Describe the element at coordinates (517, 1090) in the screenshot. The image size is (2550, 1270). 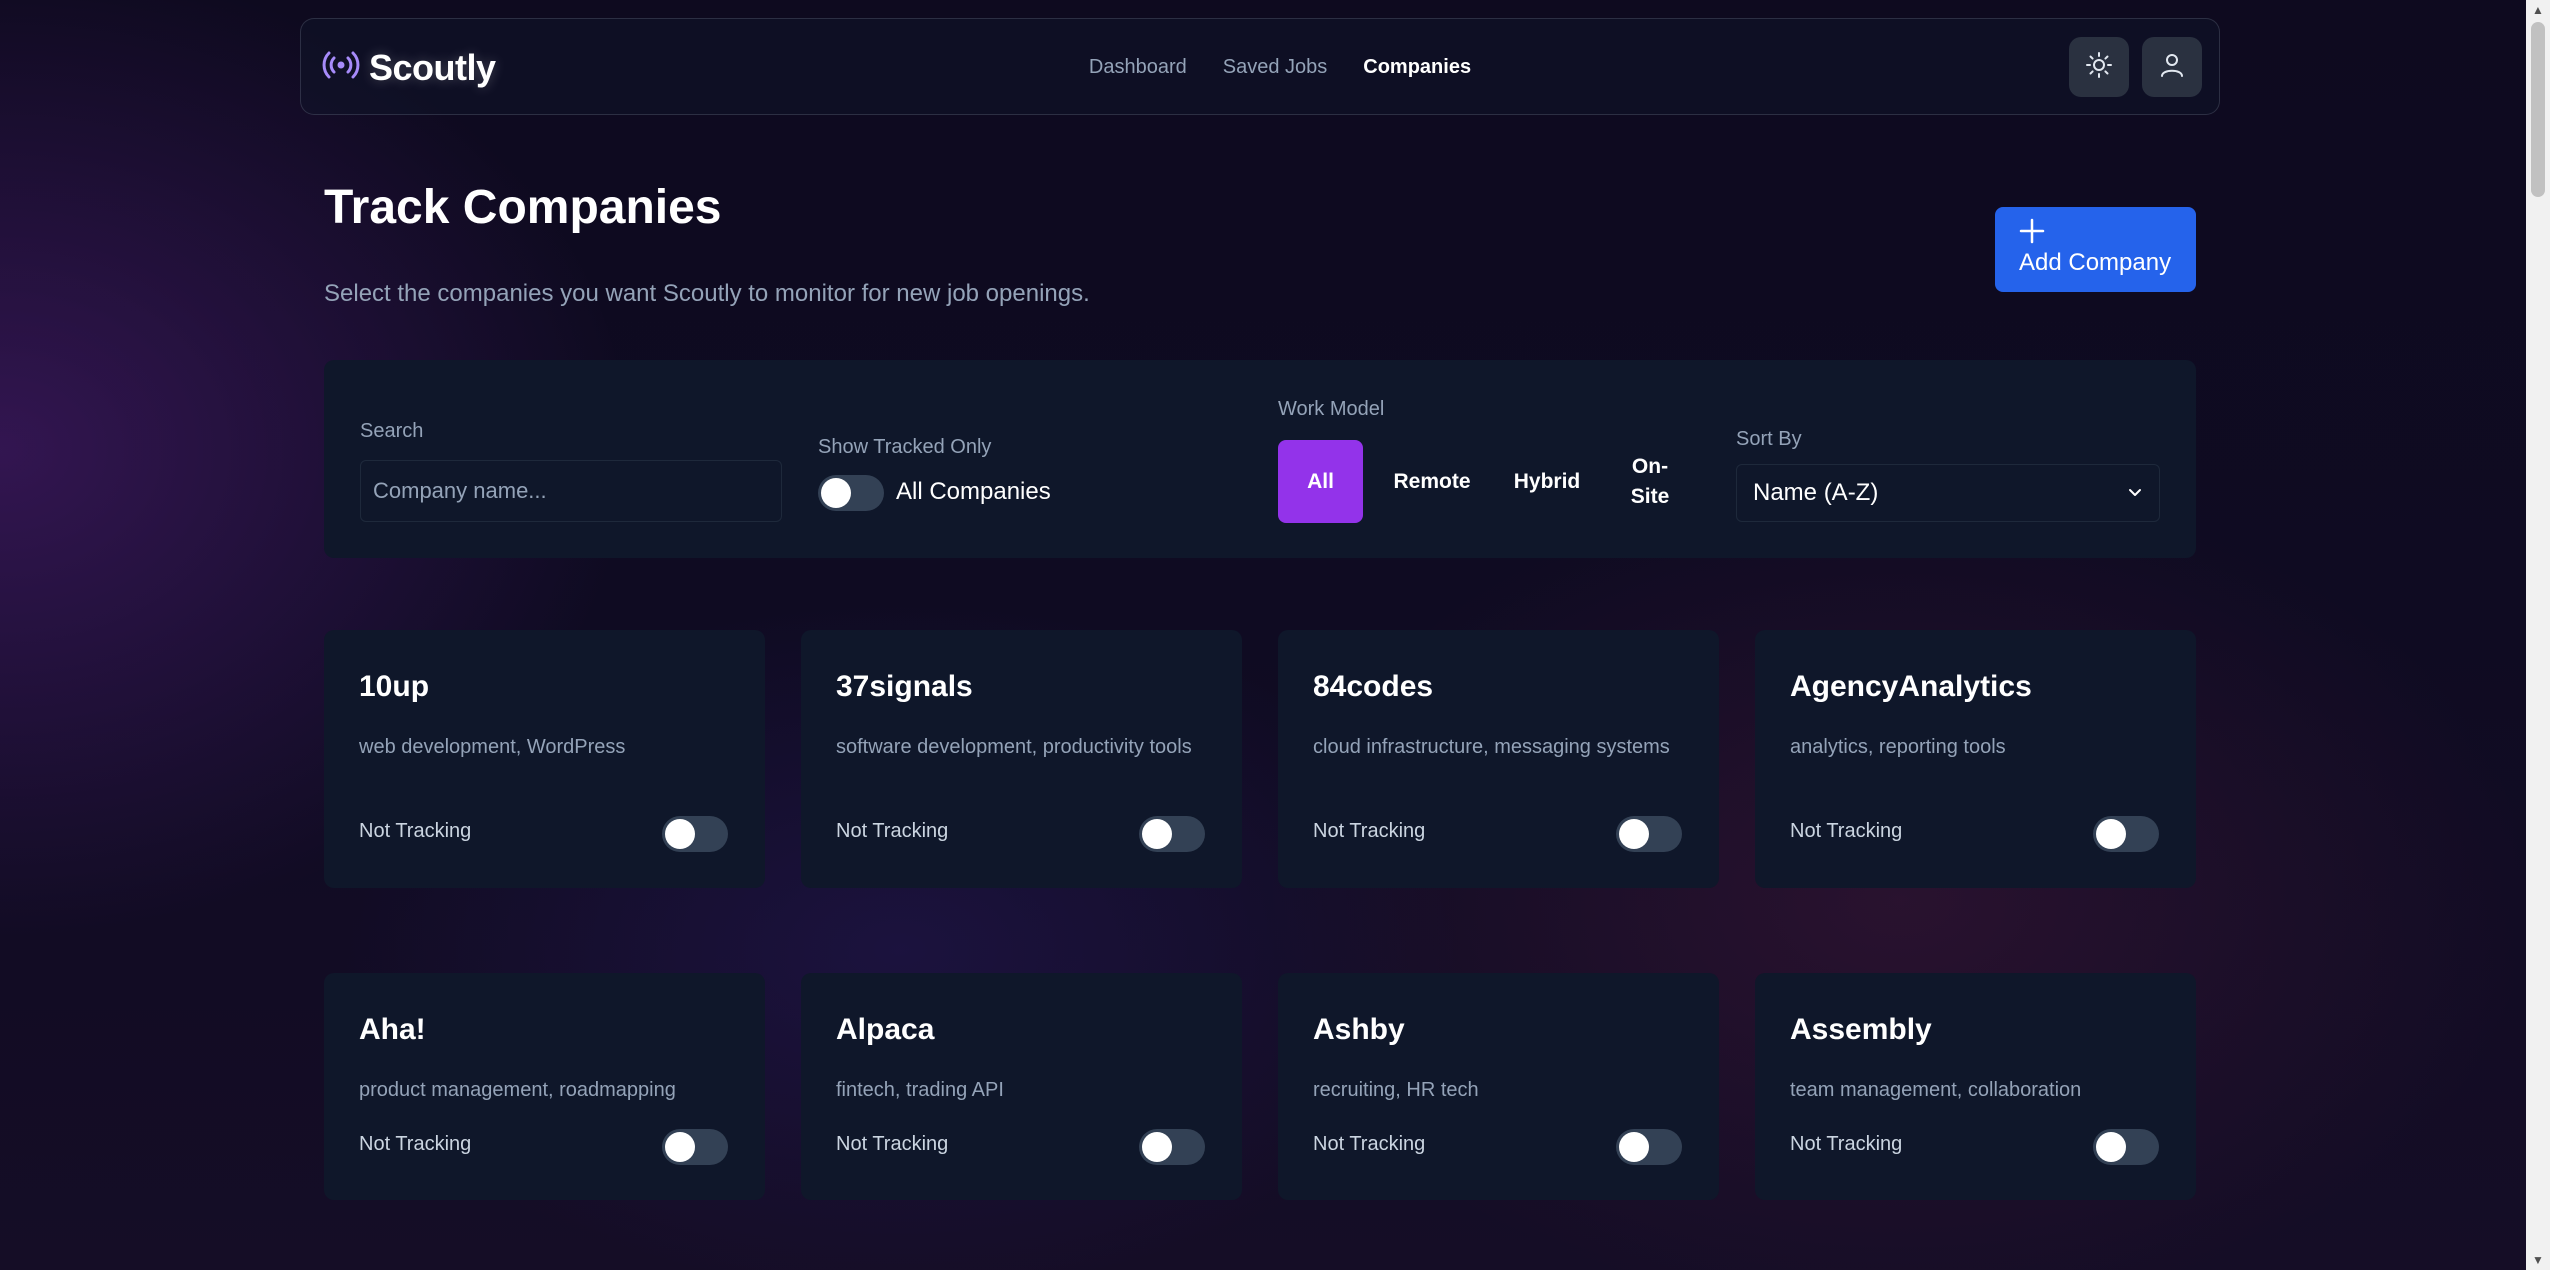
I see `company-tags: product management, roadmapping` at that location.